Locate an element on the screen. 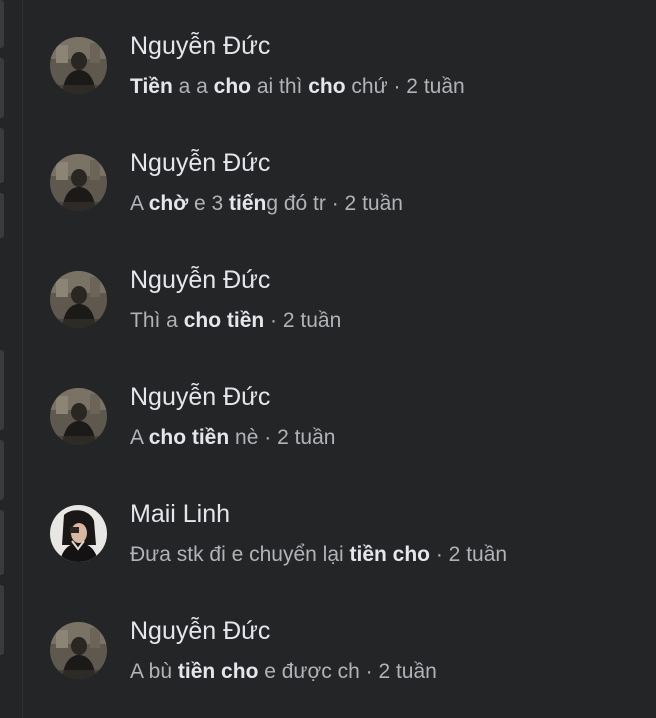 This screenshot has height=718, width=656. snippet-text: a a is located at coordinates (193, 86).